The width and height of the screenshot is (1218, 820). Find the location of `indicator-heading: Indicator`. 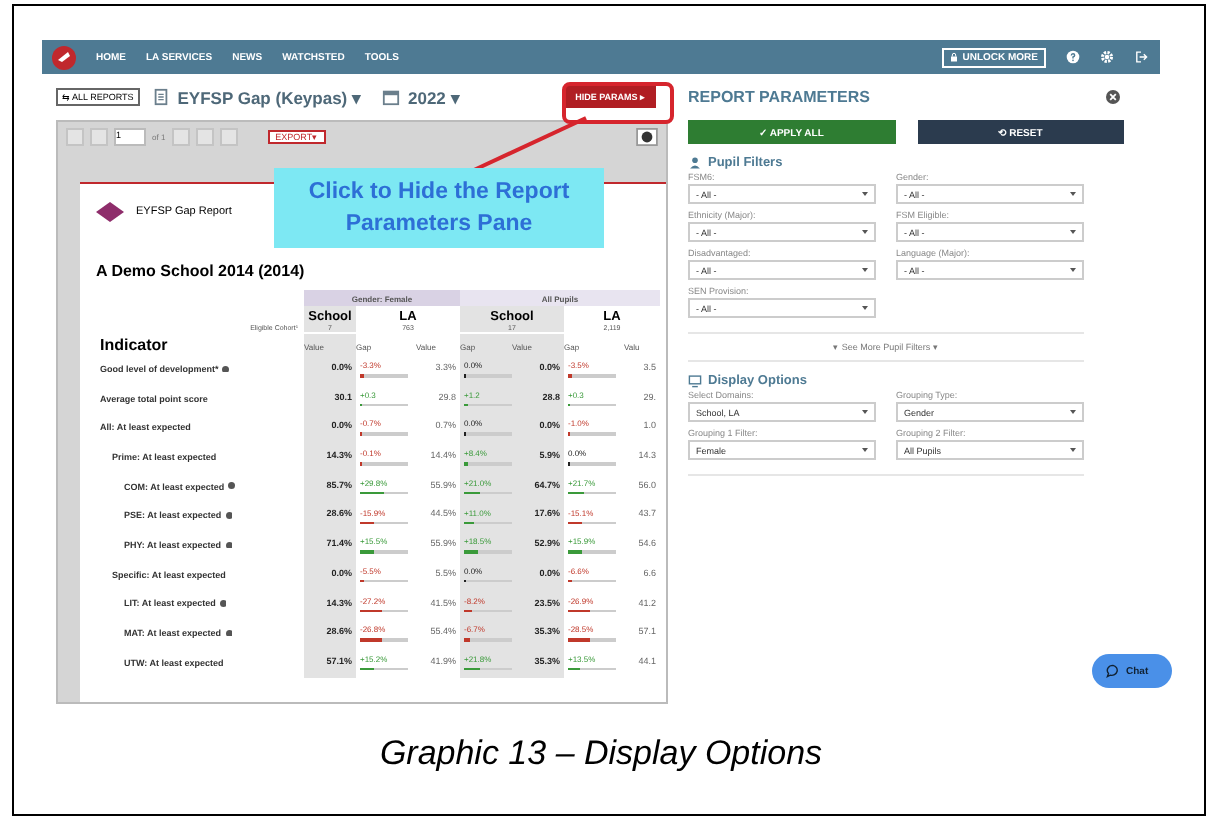

indicator-heading: Indicator is located at coordinates (134, 344).